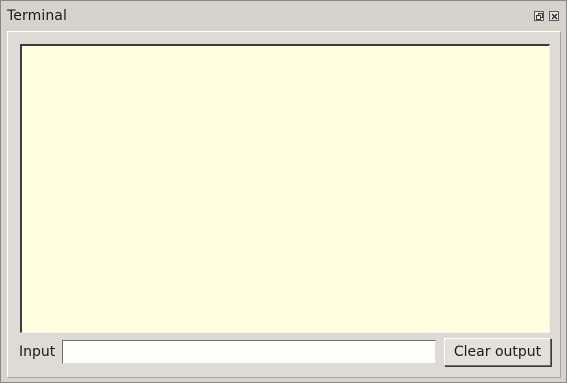 This screenshot has width=567, height=383. Describe the element at coordinates (539, 16) in the screenshot. I see `float-icon` at that location.